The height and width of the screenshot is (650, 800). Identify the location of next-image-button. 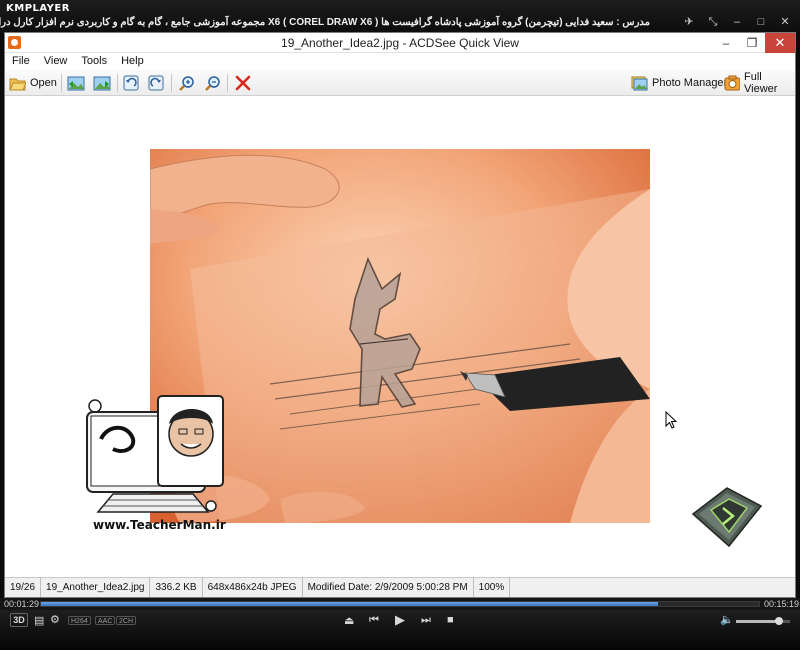
(102, 83).